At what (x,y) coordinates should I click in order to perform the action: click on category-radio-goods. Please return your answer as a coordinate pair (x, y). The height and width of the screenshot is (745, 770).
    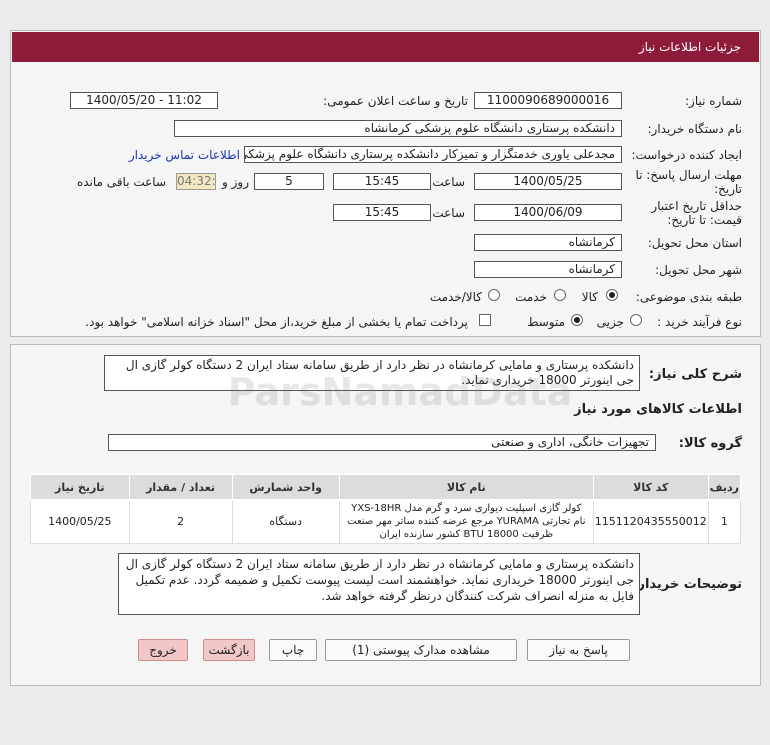
    Looking at the image, I should click on (612, 295).